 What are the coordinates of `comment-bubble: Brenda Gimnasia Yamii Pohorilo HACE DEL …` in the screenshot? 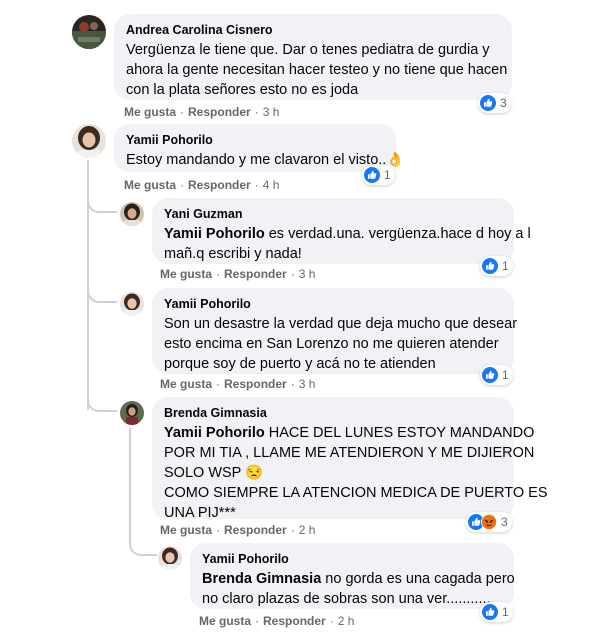 It's located at (350, 459).